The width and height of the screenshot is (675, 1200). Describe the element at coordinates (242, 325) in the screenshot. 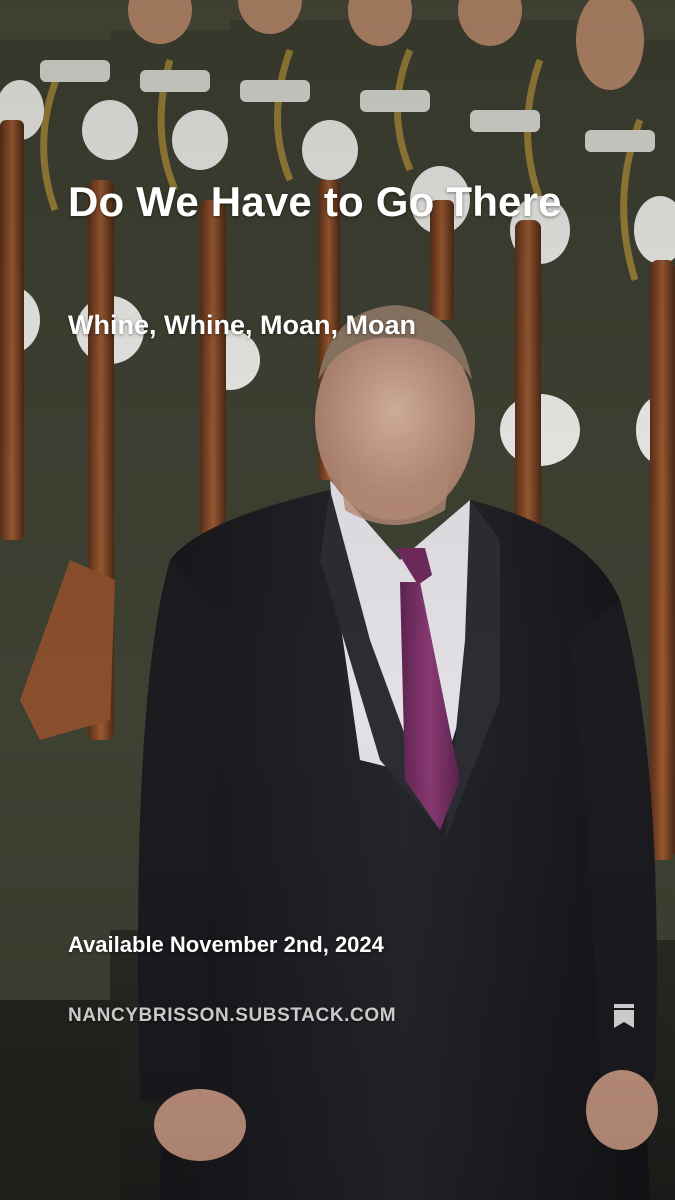

I see `post-subtitle: Whine, Whine, Moan, Moan` at that location.